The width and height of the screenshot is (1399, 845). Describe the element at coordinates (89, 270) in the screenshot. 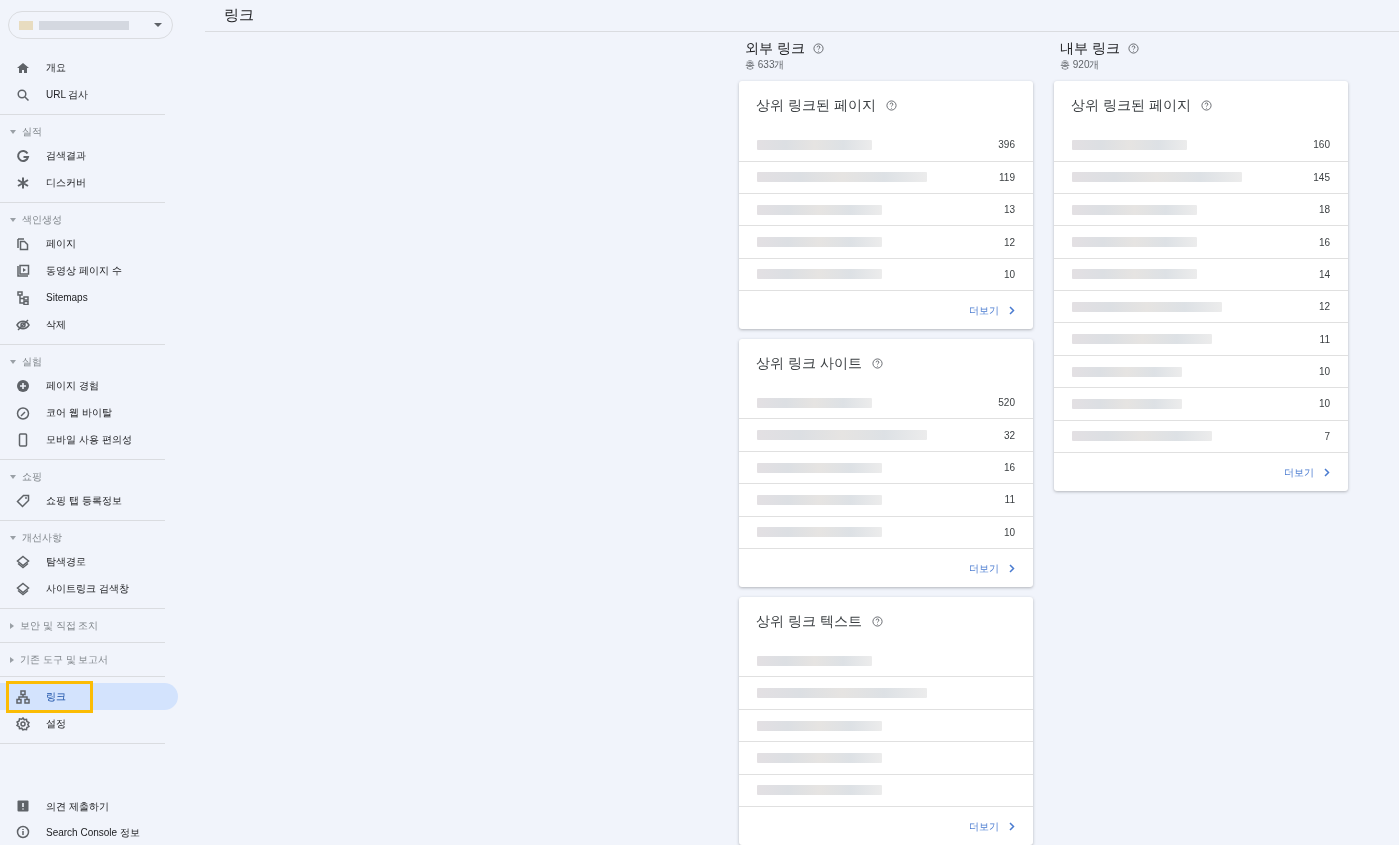

I see `nav-item: 동영상 페이지 수` at that location.